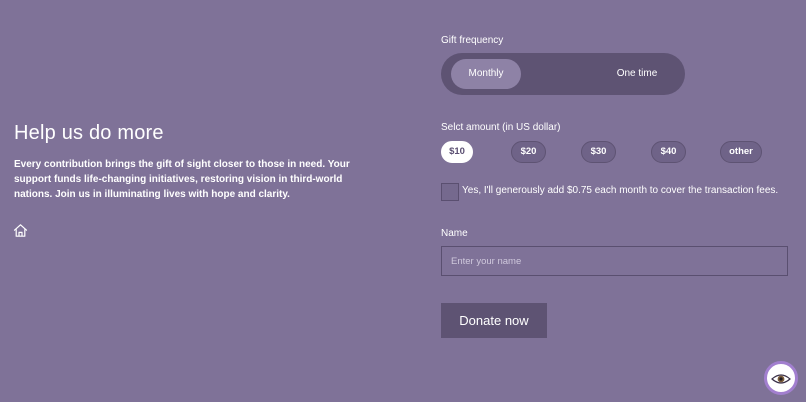 The image size is (806, 402). I want to click on cover-fees-checkbox, so click(450, 192).